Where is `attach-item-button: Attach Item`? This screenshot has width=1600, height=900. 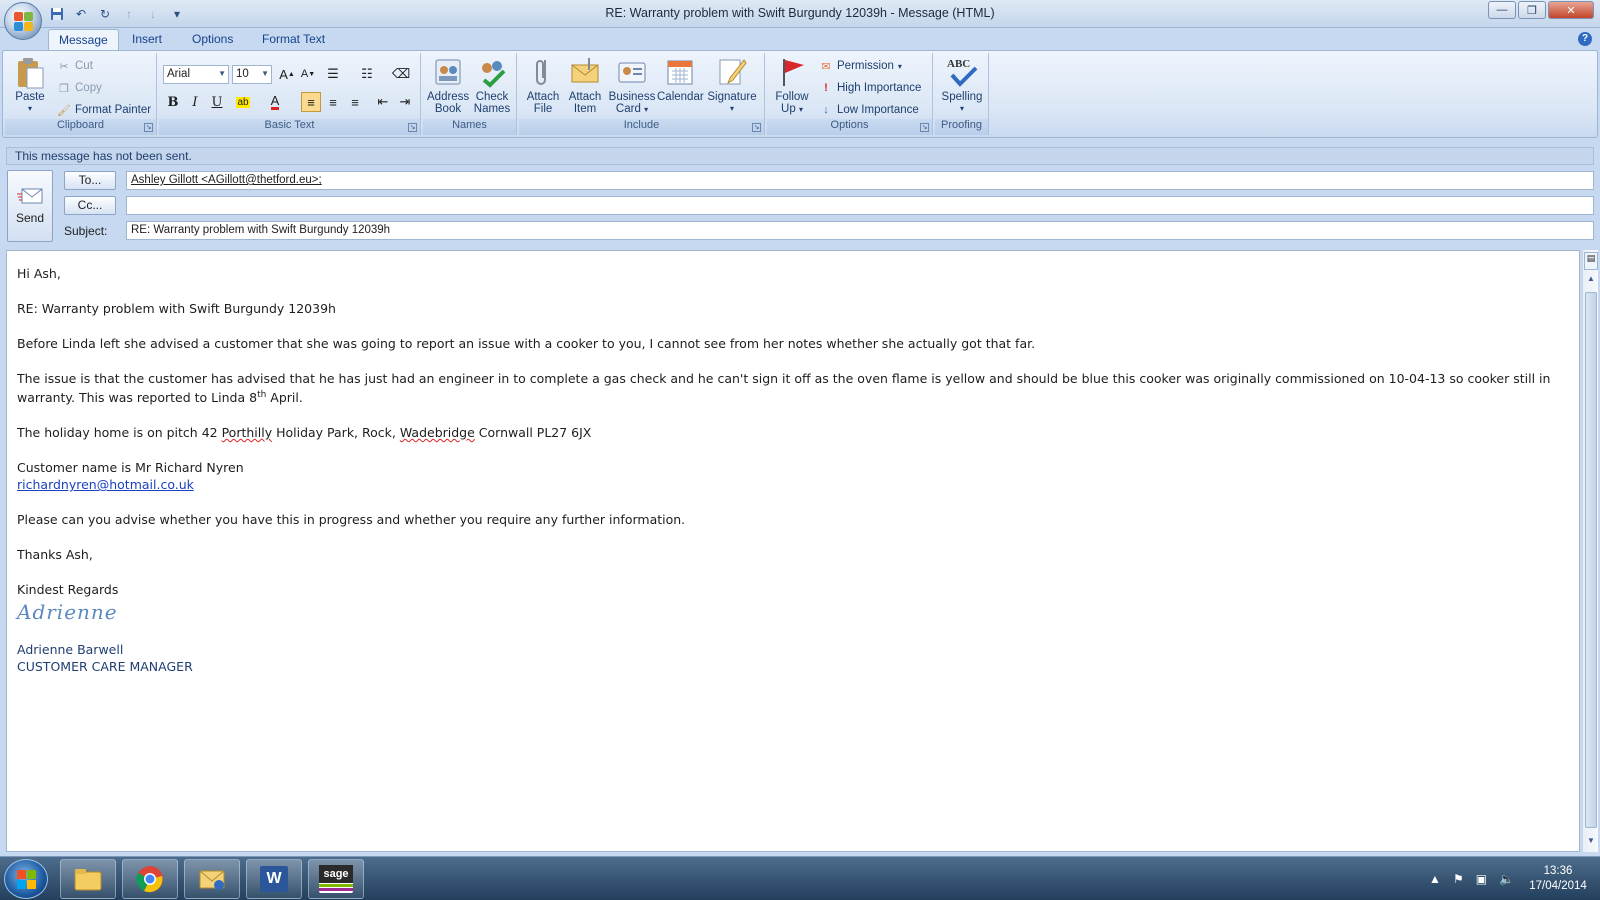
attach-item-button: Attach Item is located at coordinates (585, 85).